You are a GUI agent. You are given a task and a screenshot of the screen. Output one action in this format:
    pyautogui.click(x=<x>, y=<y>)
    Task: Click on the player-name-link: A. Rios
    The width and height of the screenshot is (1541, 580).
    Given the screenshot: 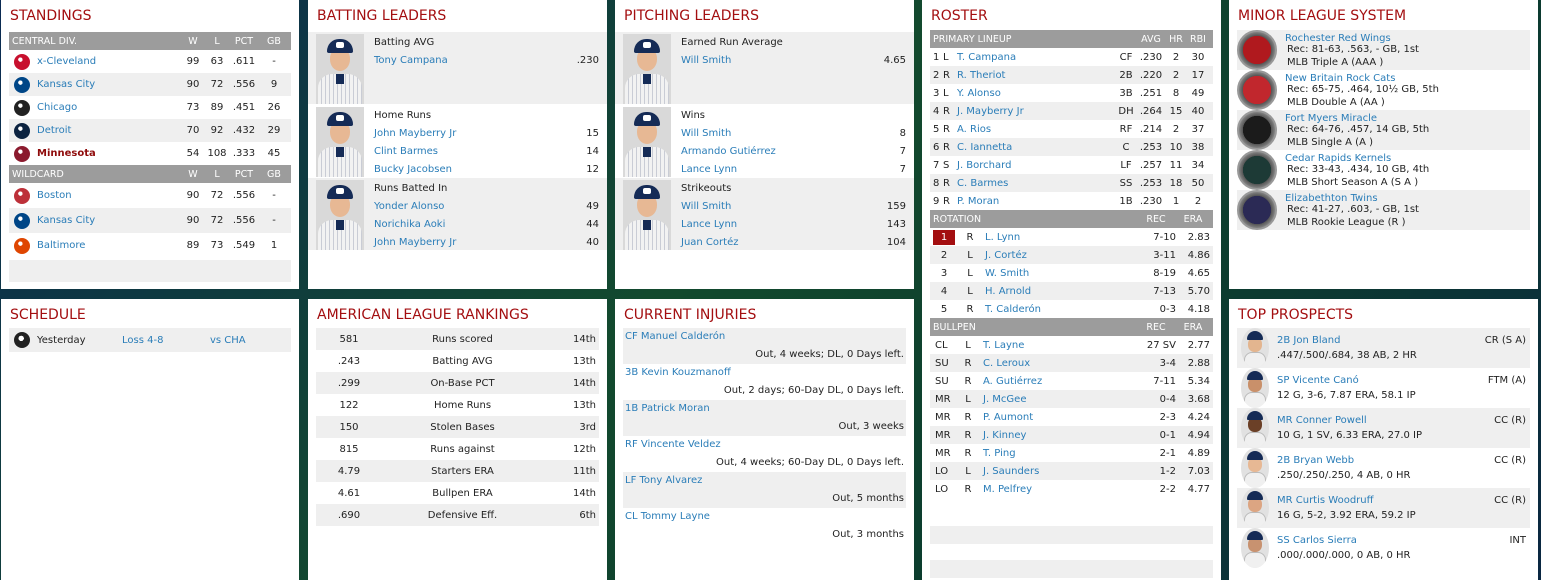 What is the action you would take?
    pyautogui.click(x=1036, y=129)
    